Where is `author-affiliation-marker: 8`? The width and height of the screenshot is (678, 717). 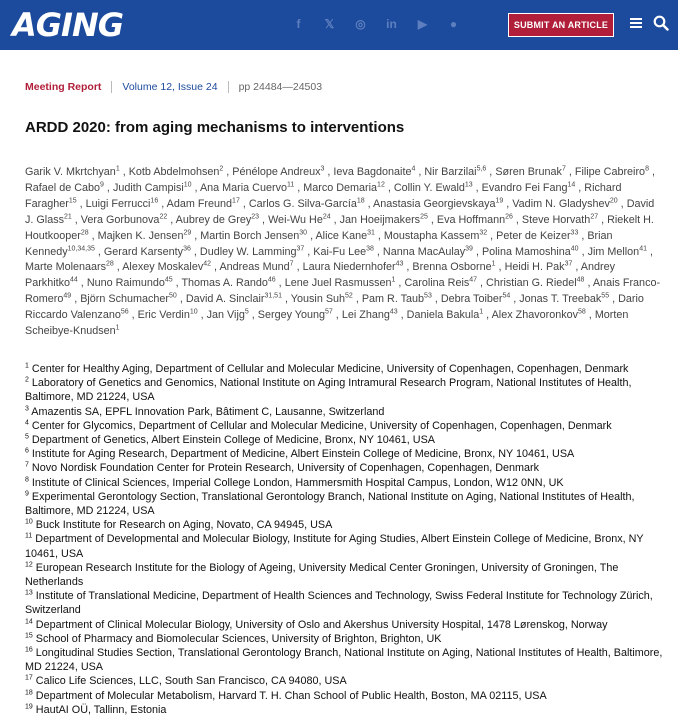 author-affiliation-marker: 8 is located at coordinates (647, 169).